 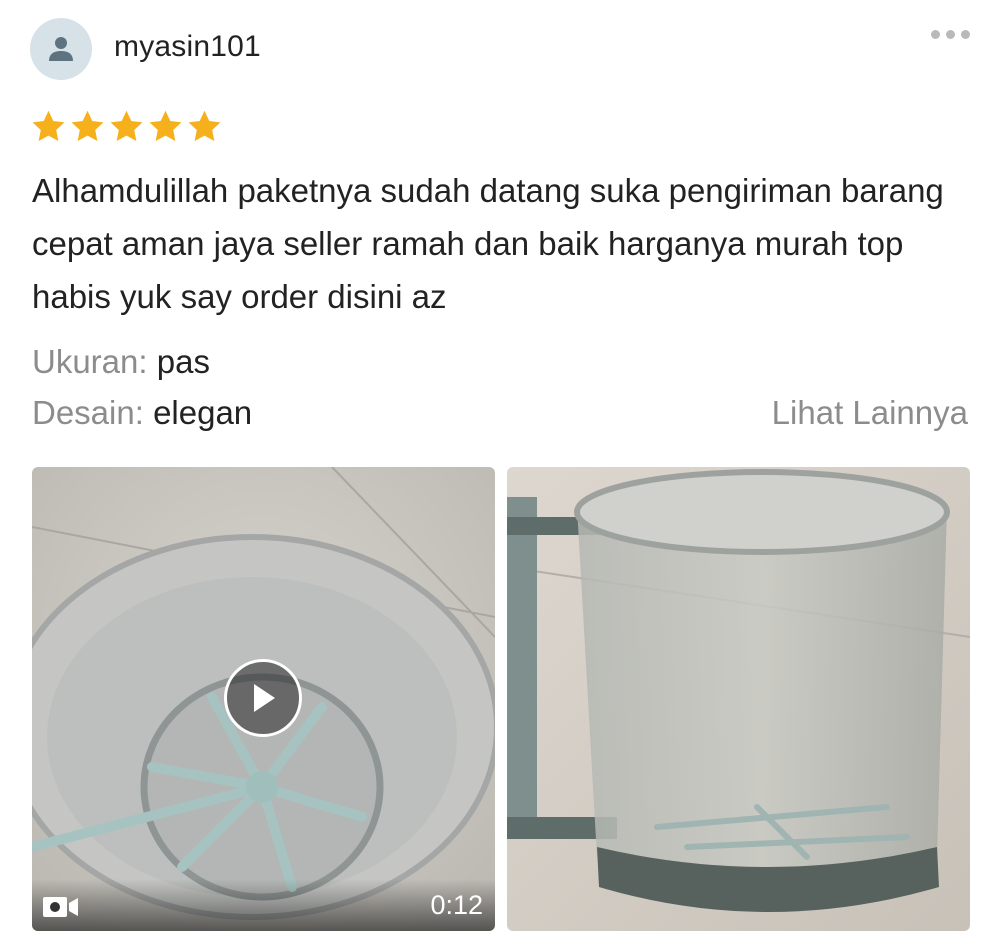 I want to click on attribute-key: Desain:, so click(x=88, y=412).